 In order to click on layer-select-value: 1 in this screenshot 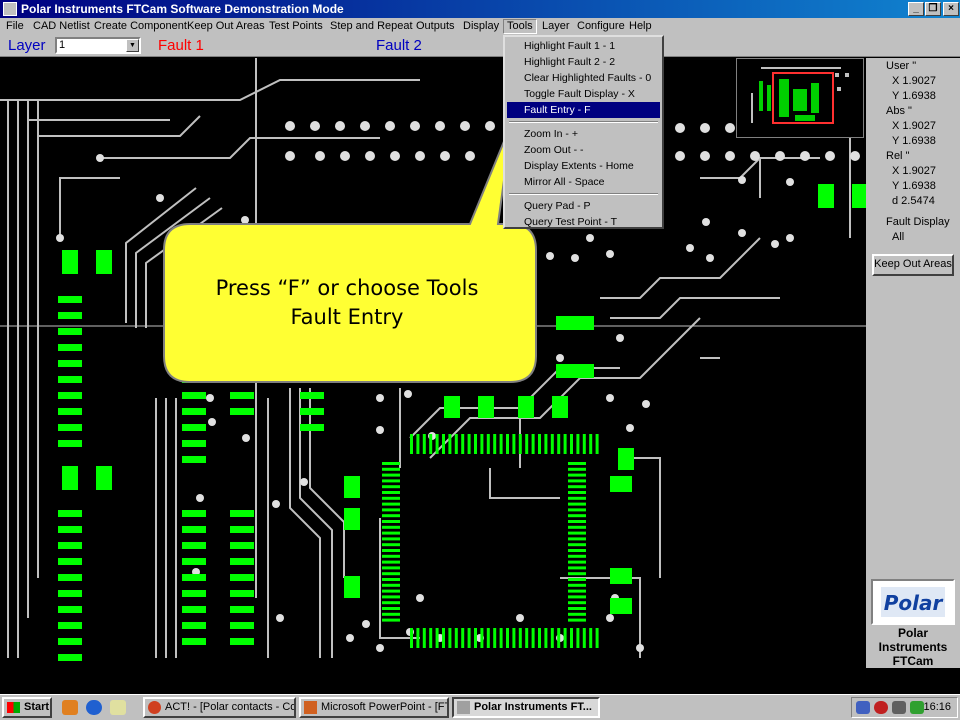, I will do `click(62, 45)`.